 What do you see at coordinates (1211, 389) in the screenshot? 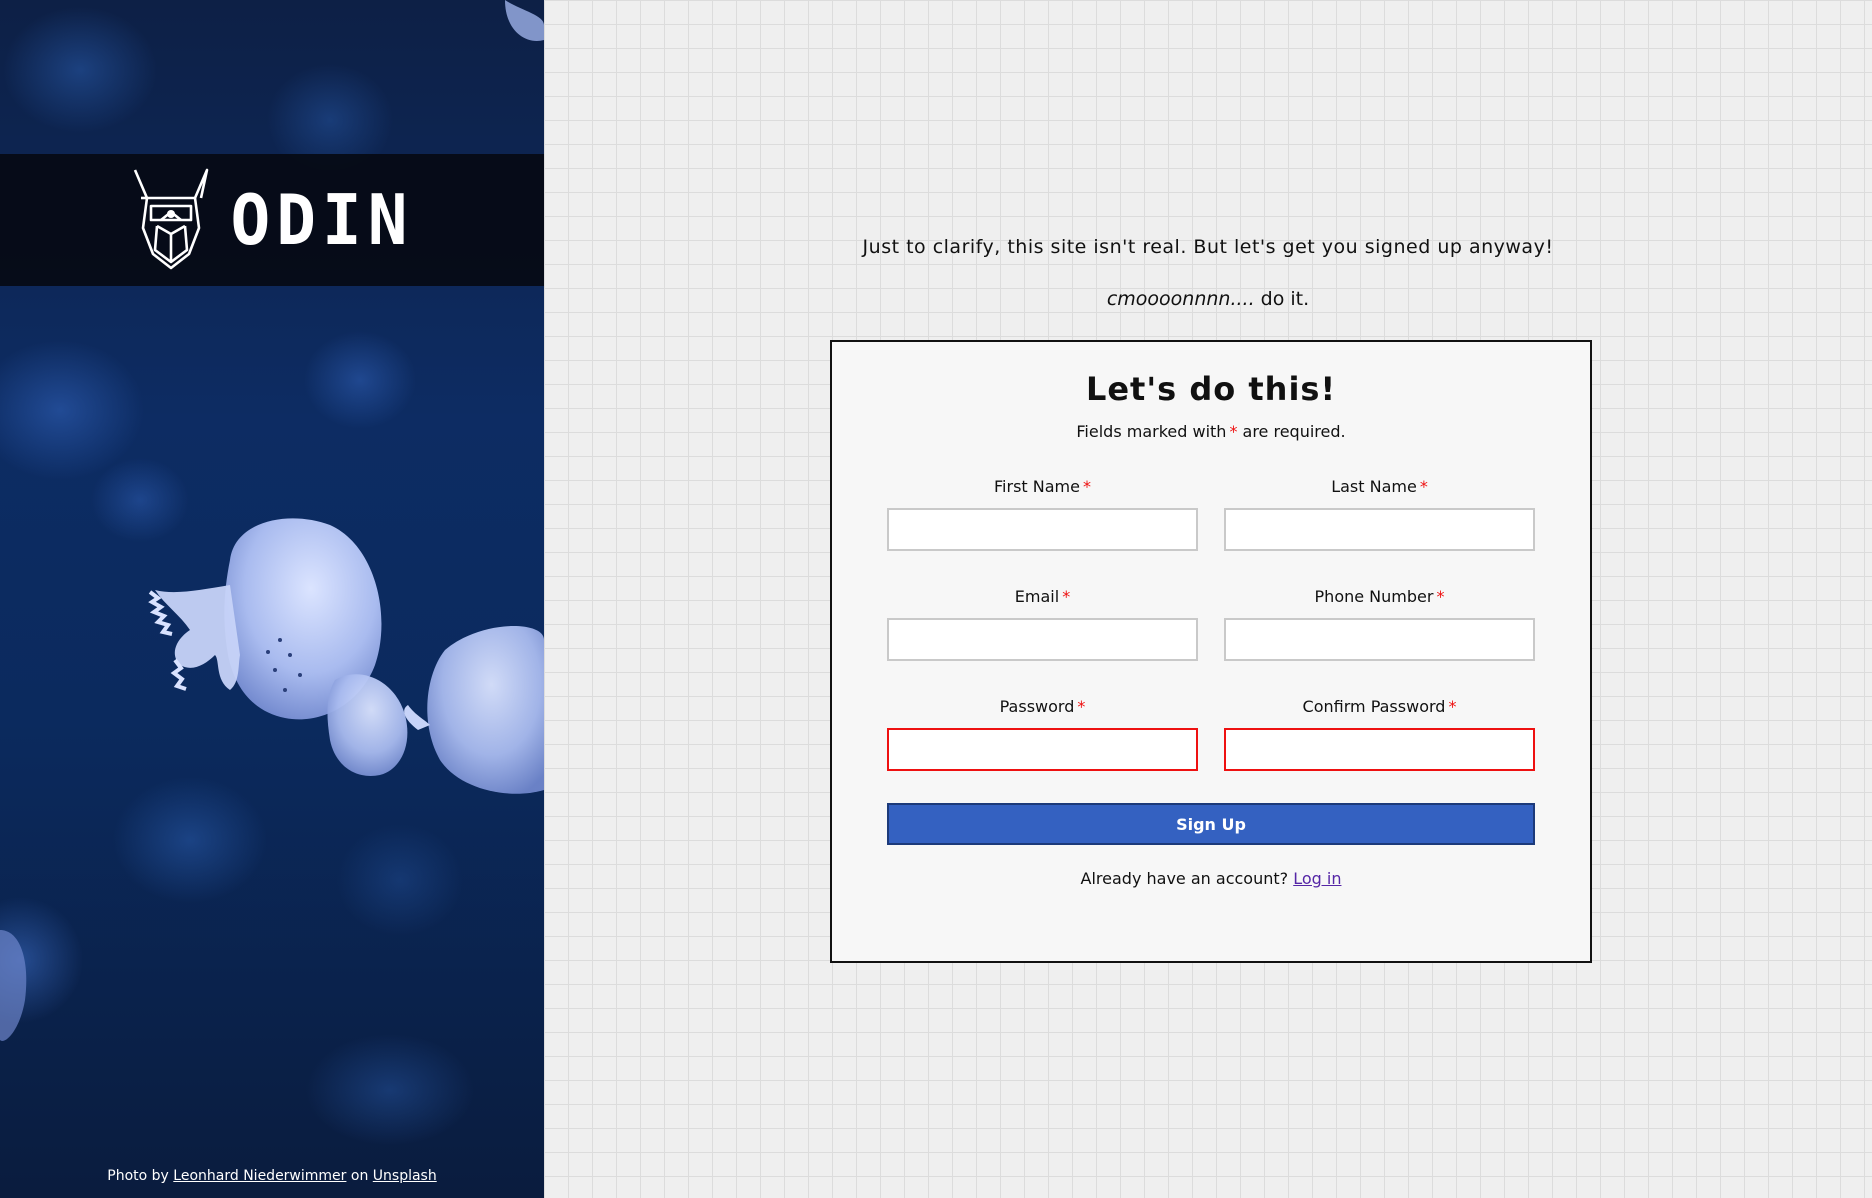
I see `form-title: Let's do this!` at bounding box center [1211, 389].